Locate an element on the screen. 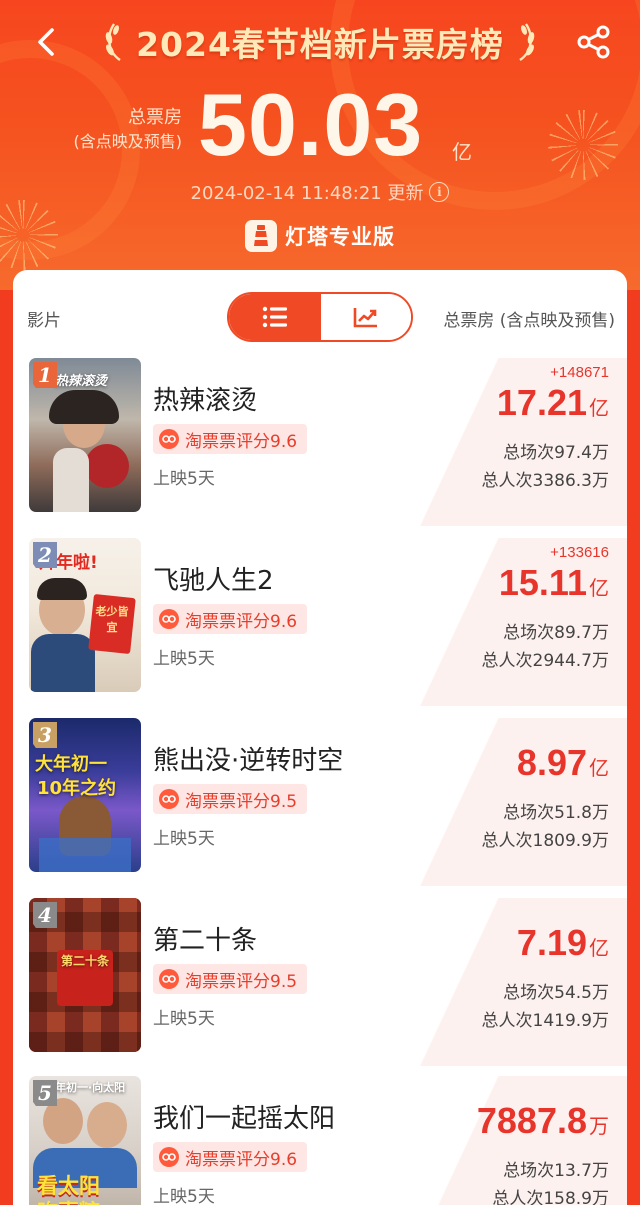 The width and height of the screenshot is (640, 1205). list-icon is located at coordinates (274, 317).